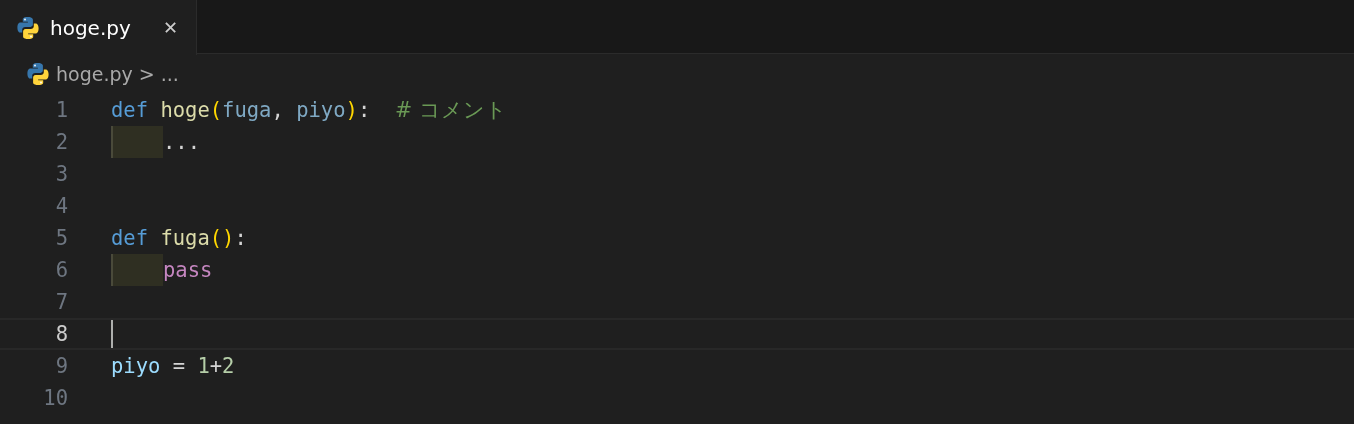 This screenshot has height=424, width=1354. Describe the element at coordinates (61, 110) in the screenshot. I see `line-number: 1` at that location.